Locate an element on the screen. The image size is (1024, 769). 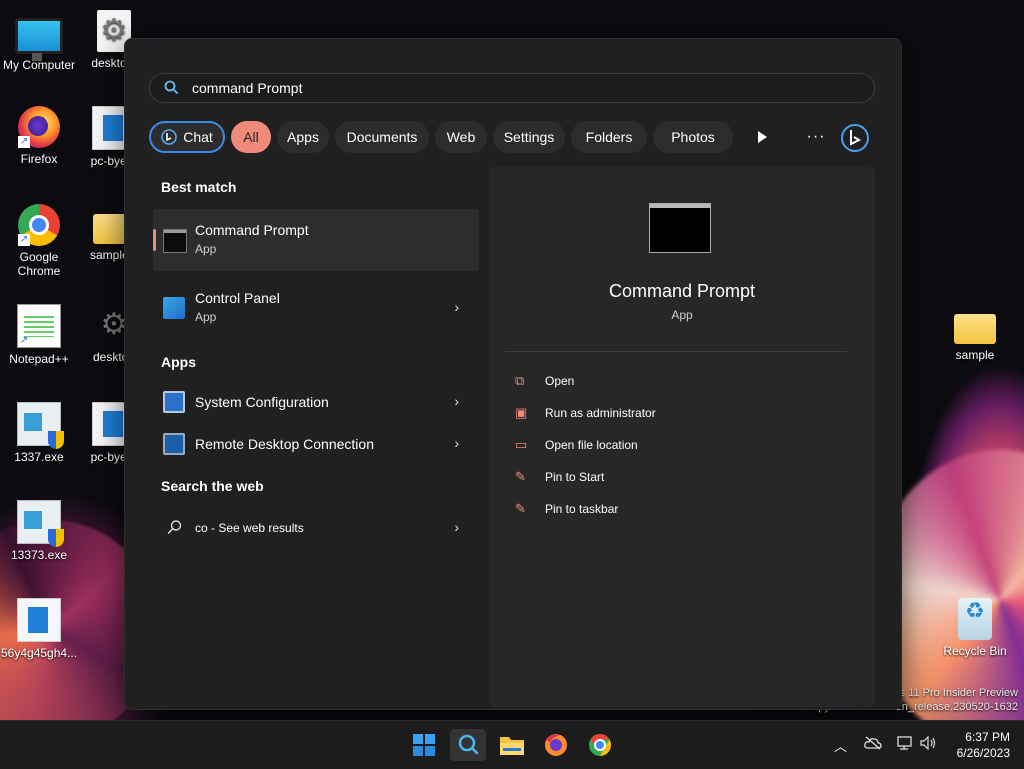
tab-folders: Folders is located at coordinates (609, 137).